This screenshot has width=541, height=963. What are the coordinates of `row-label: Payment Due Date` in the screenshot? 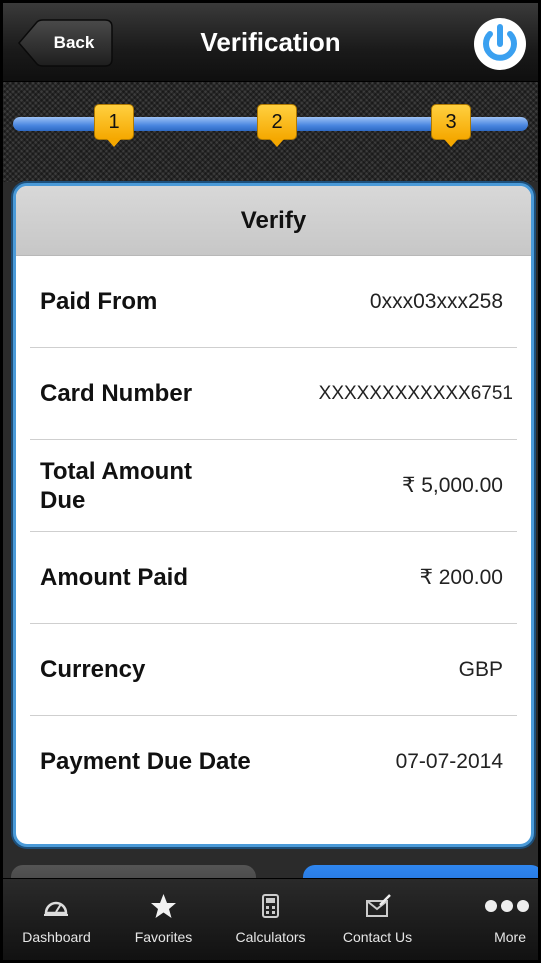 It's located at (145, 761).